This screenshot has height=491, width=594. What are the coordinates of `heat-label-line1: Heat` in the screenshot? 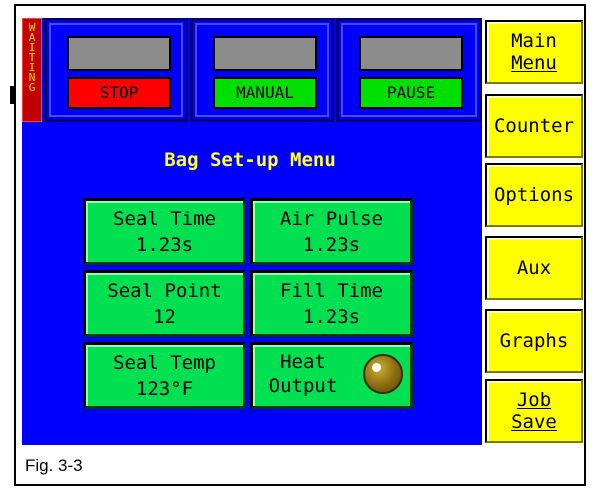 It's located at (303, 362).